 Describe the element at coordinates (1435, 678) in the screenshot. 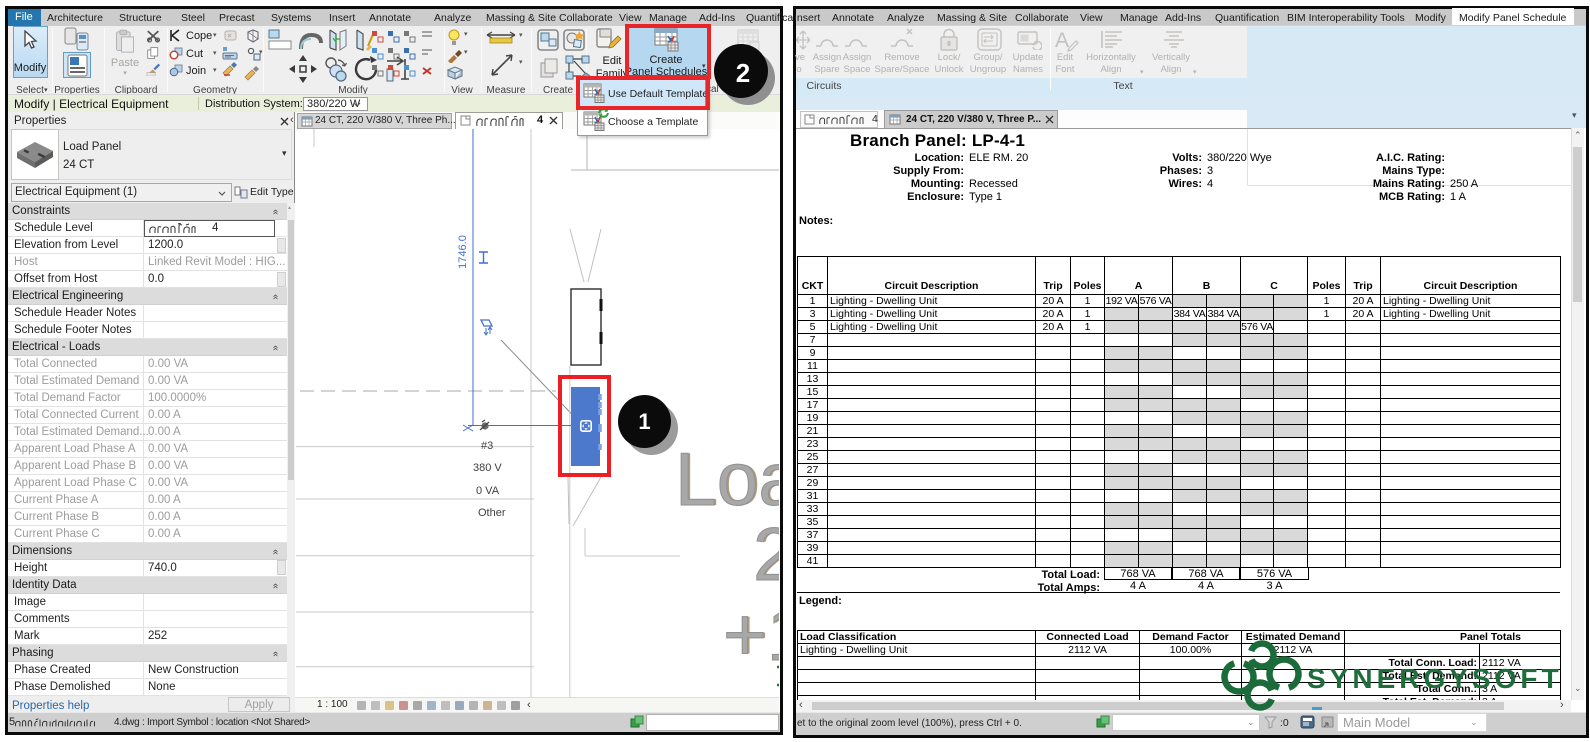

I see `svg-text: SYNERGYSOFT` at that location.